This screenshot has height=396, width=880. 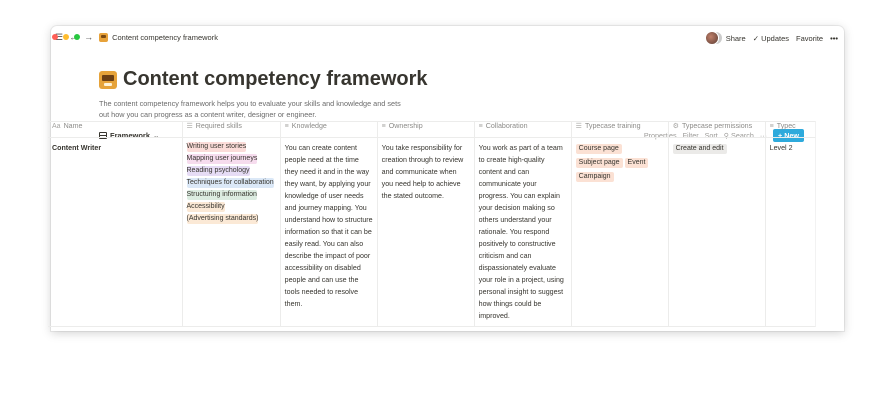 What do you see at coordinates (88, 37) in the screenshot?
I see `forward-arrow-icon: →` at bounding box center [88, 37].